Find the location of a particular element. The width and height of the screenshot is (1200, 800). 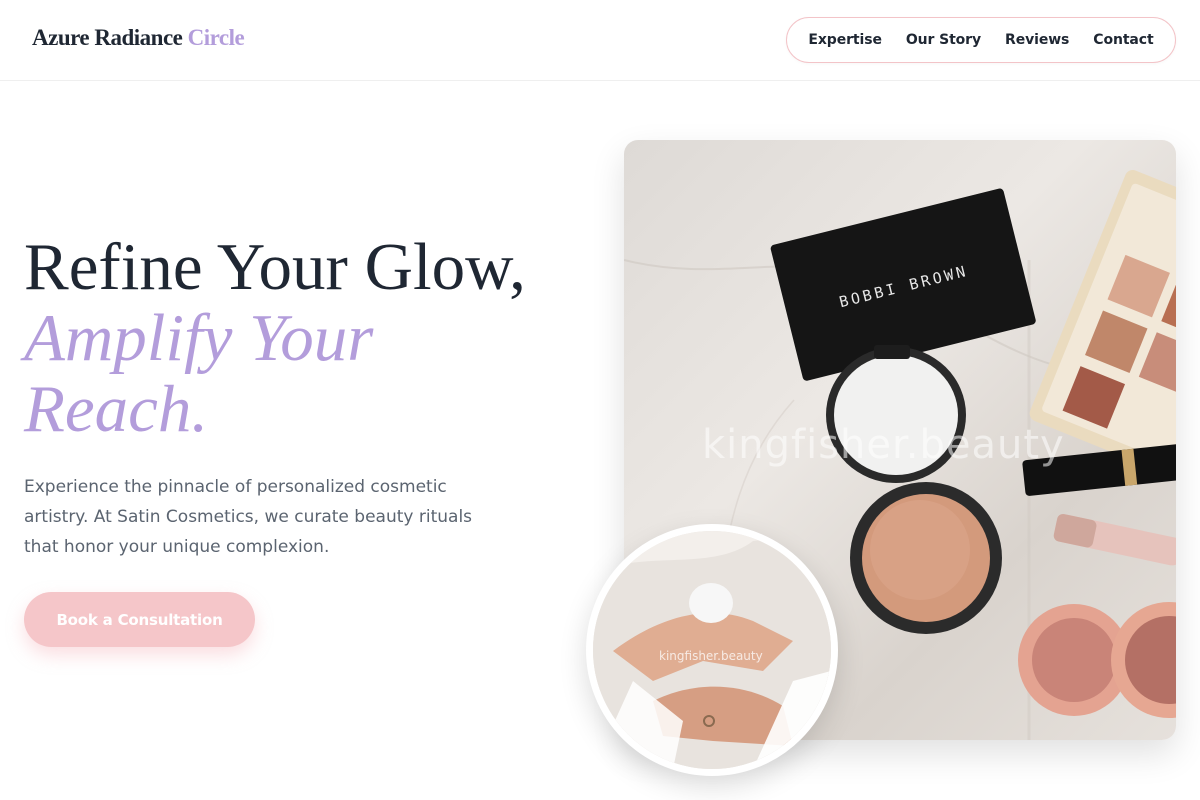

nav-link-expertise: Expertise is located at coordinates (845, 40).